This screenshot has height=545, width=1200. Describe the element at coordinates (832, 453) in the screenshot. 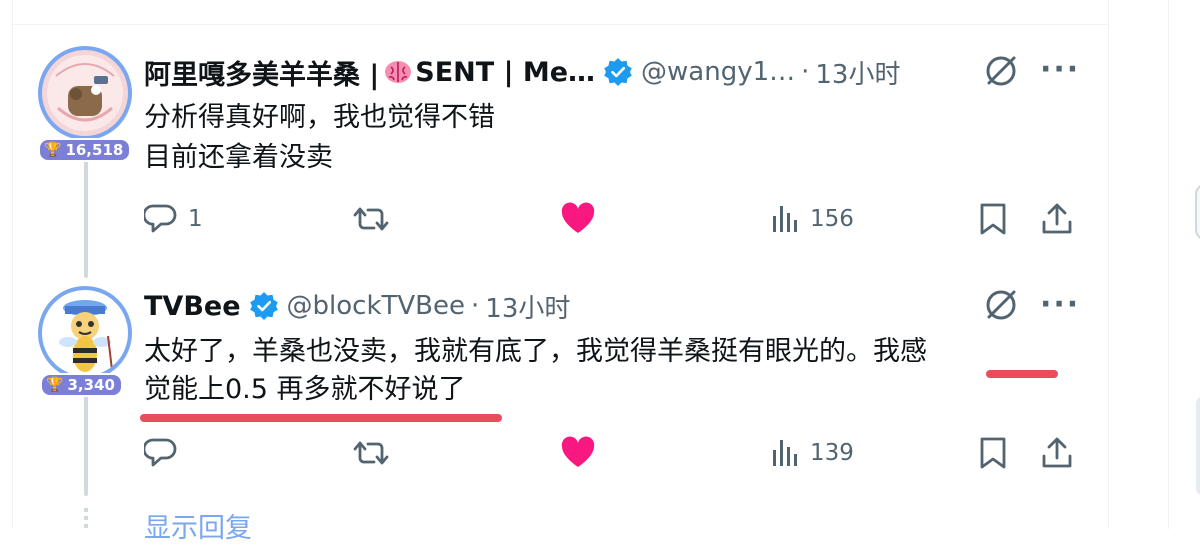

I see `views-count: 139` at that location.